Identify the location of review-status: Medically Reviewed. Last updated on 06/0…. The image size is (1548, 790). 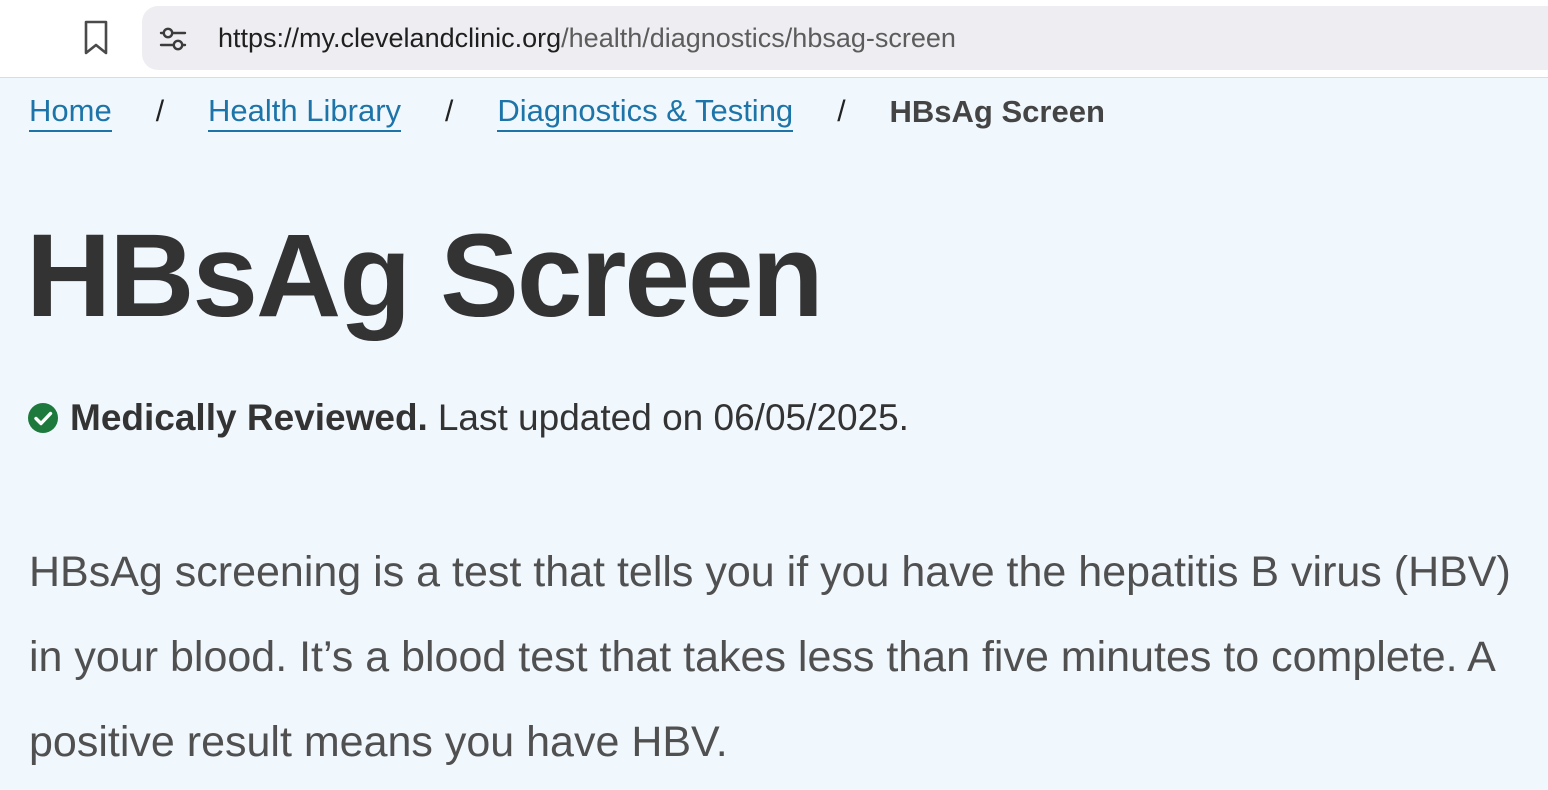
(468, 418).